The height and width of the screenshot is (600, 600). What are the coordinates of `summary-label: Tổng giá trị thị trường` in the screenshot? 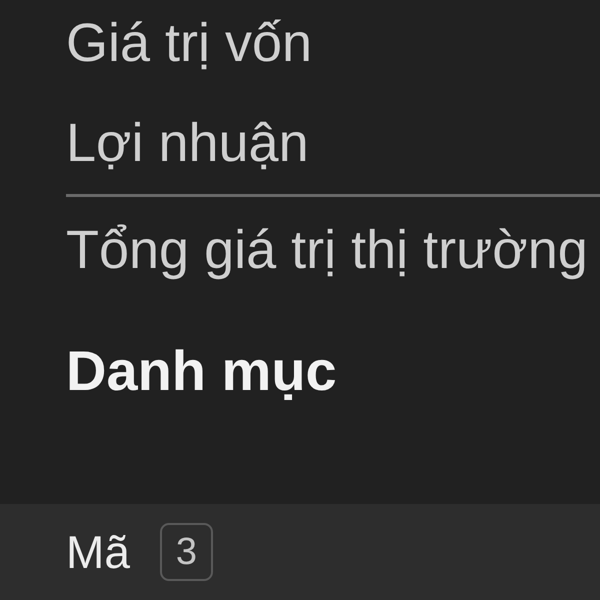 It's located at (327, 250).